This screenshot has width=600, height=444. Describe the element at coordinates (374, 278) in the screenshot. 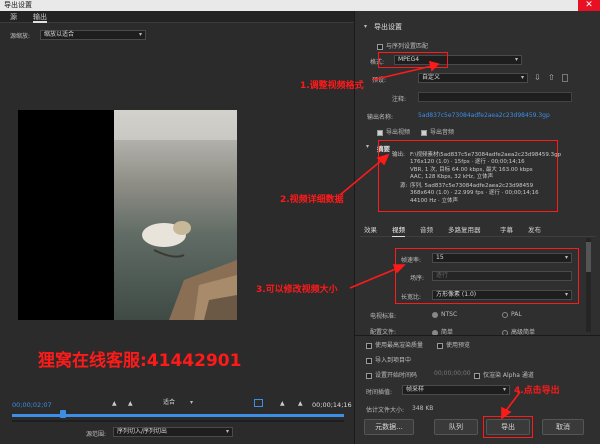

I see `arrow-step3` at that location.